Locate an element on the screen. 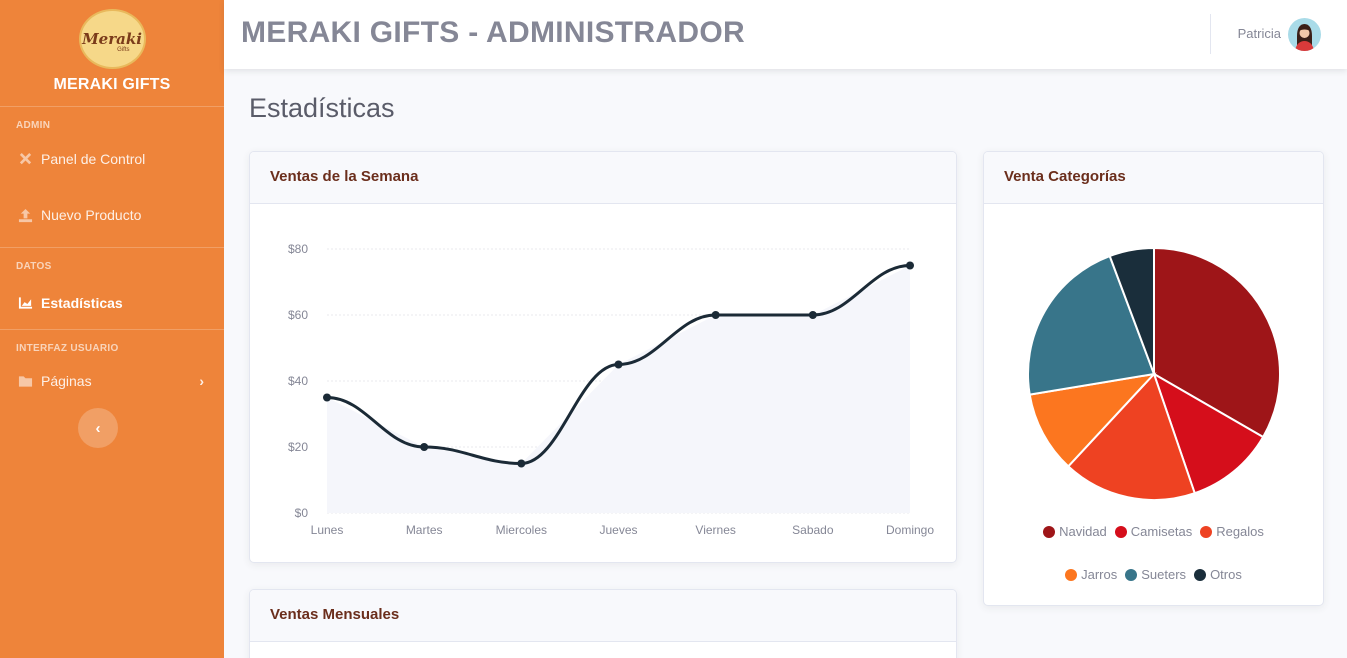  logo-text: Meraki is located at coordinates (112, 39).